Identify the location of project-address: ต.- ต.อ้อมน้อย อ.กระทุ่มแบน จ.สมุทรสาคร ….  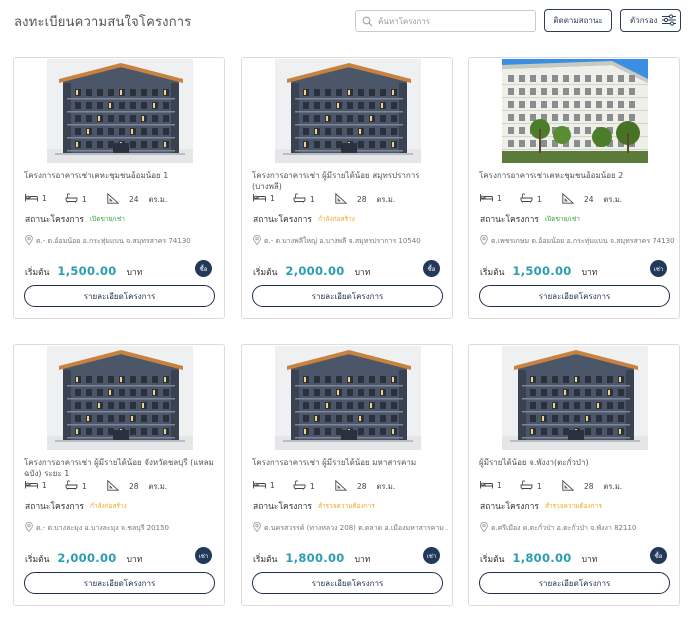
(122, 241).